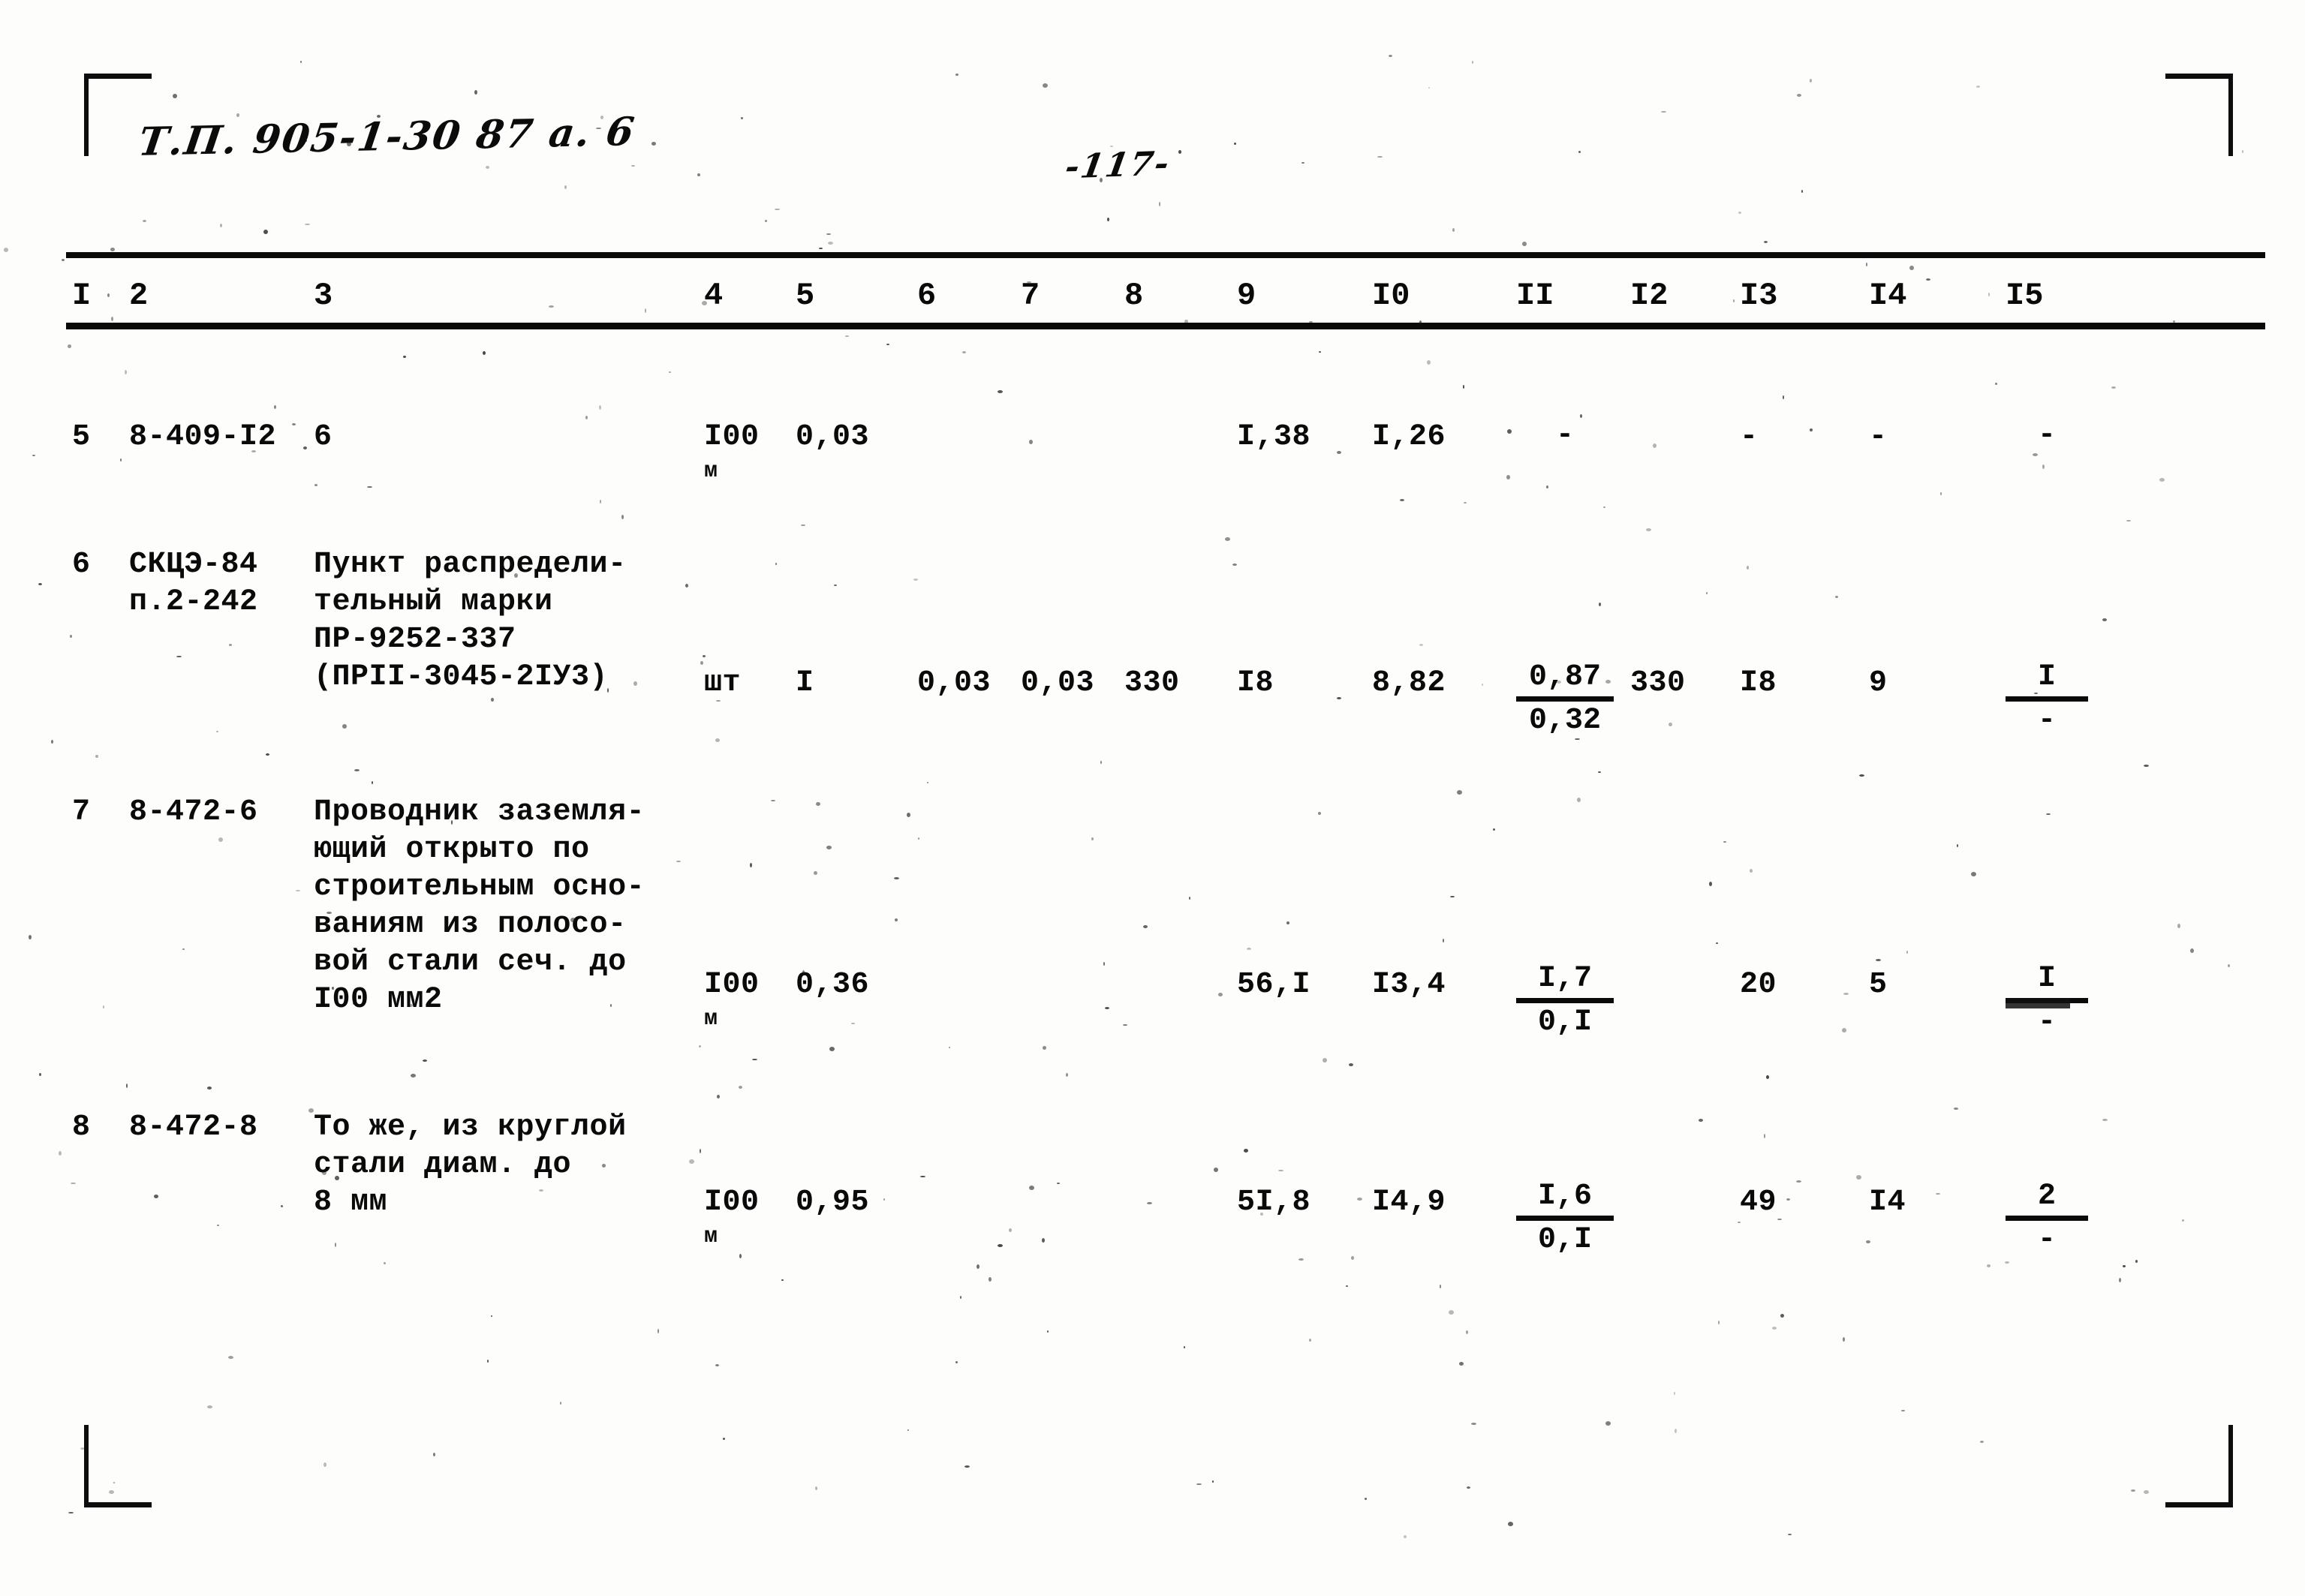 The image size is (2305, 1596). Describe the element at coordinates (1565, 1219) in the screenshot. I see `table-row-value-col11: I,6 0,I` at that location.